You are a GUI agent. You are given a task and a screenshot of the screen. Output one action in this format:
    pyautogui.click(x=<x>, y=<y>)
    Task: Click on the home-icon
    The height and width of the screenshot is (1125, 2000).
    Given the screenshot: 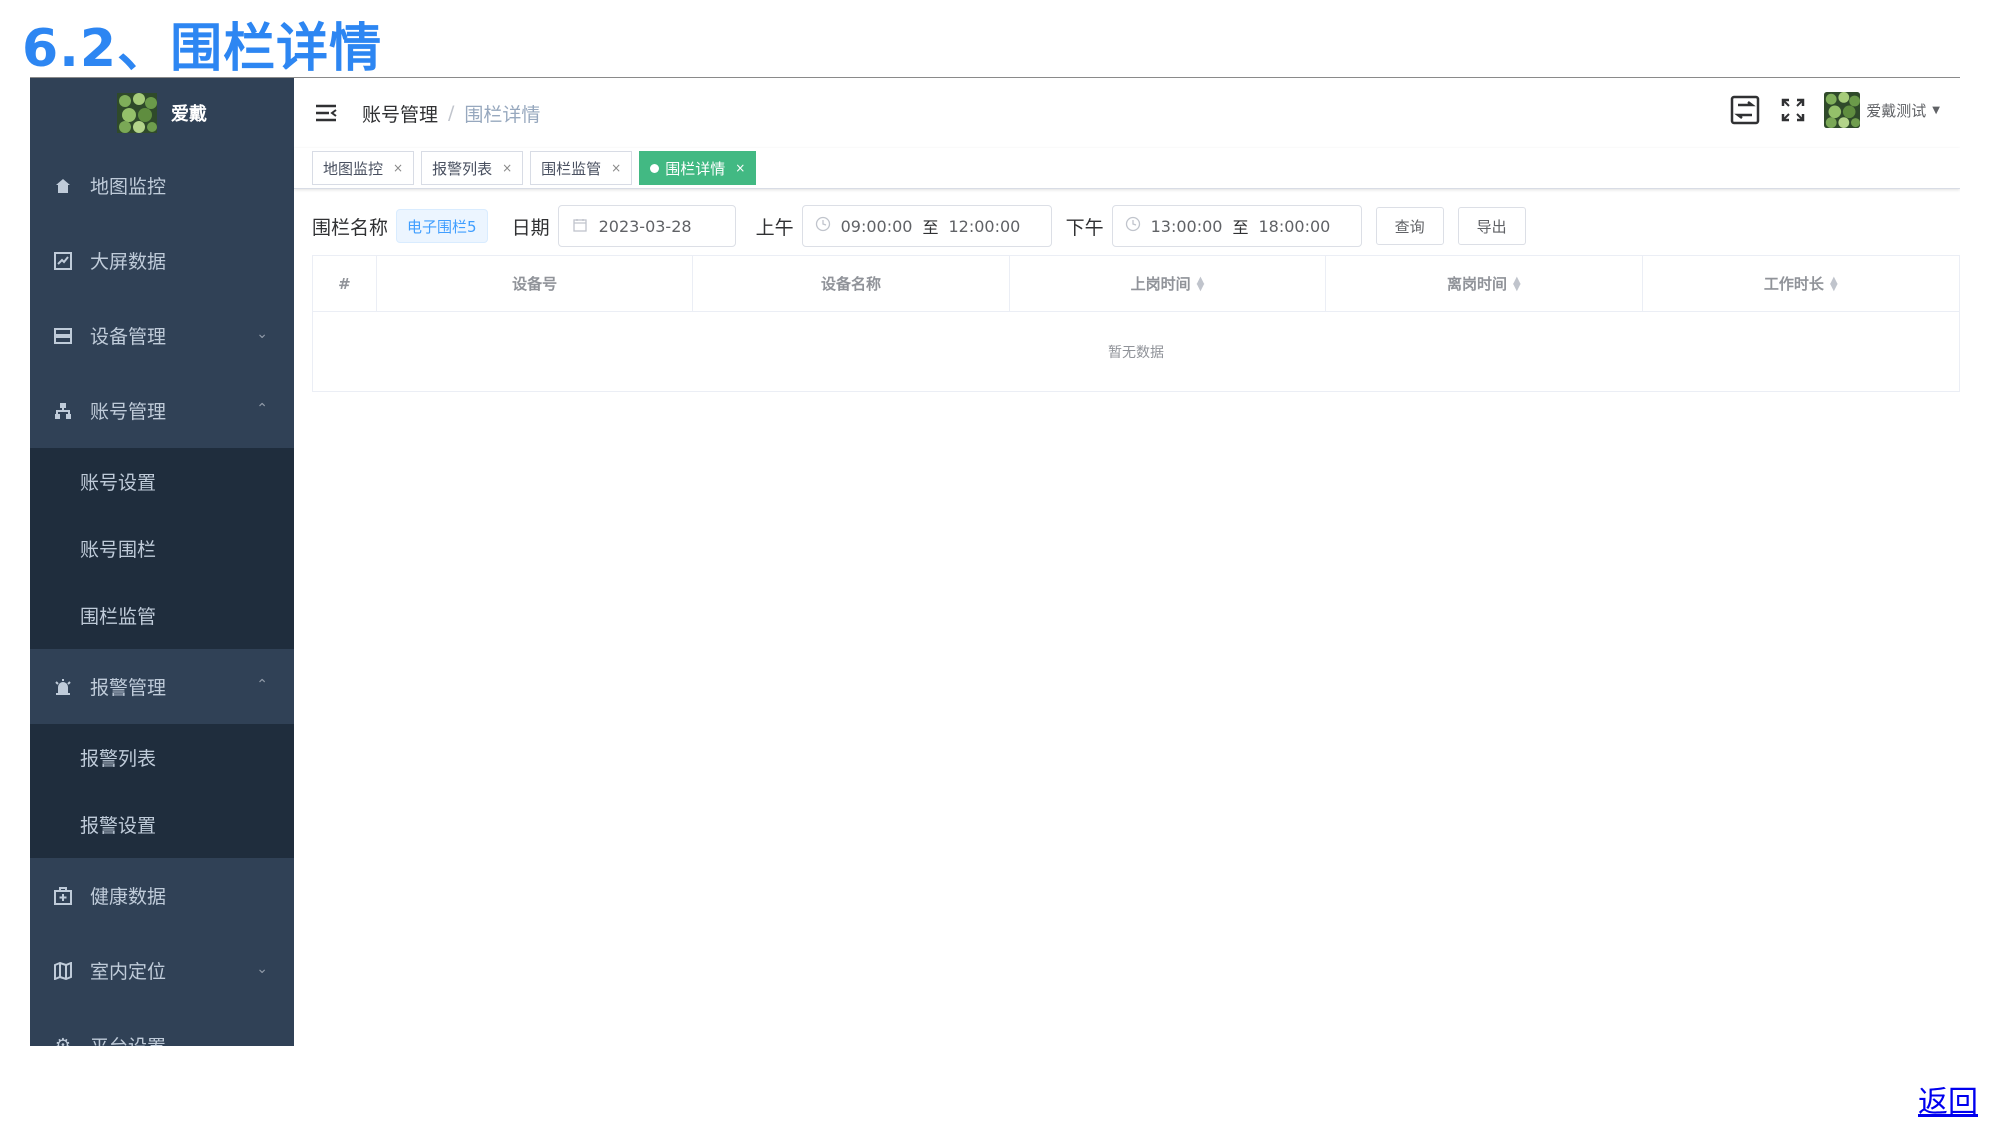 What is the action you would take?
    pyautogui.click(x=63, y=186)
    